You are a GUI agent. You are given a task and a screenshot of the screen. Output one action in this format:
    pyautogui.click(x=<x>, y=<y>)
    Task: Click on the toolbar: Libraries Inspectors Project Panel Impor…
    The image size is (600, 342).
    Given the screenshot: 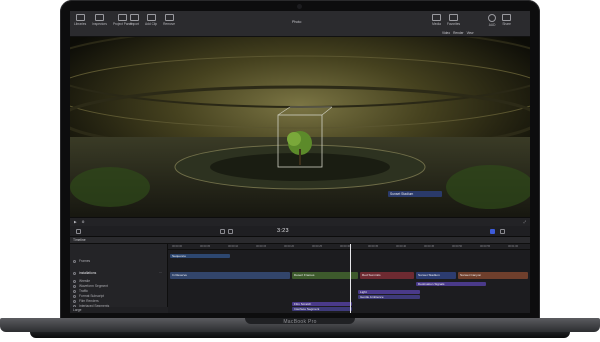 What is the action you would take?
    pyautogui.click(x=300, y=24)
    